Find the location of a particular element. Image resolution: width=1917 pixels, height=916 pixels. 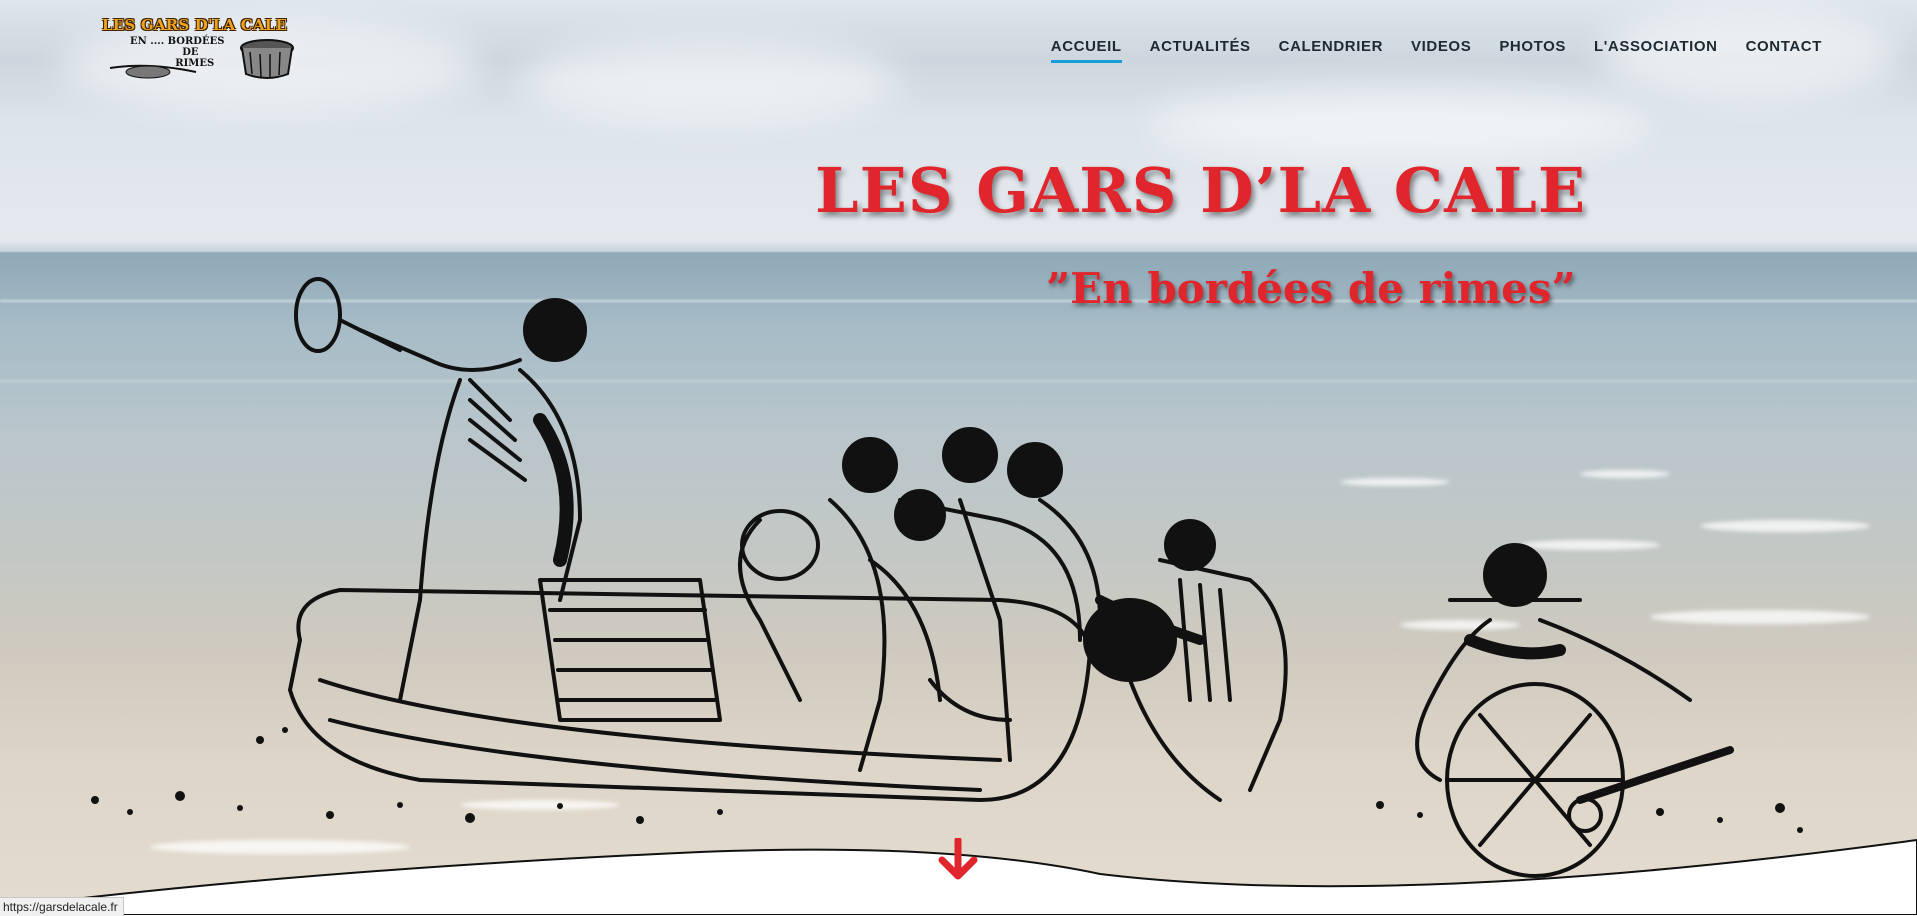

nav-item-calendrier: CALENDRIER is located at coordinates (1331, 50).